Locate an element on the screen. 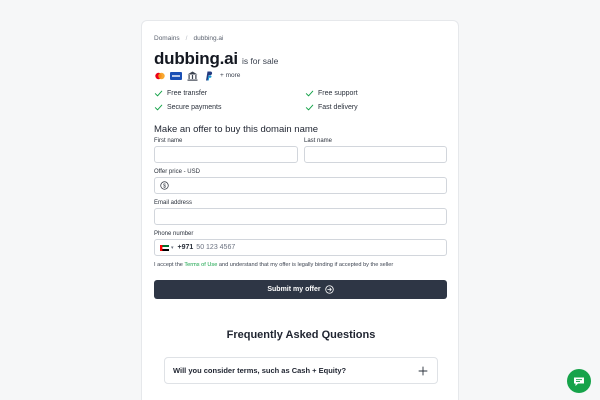 This screenshot has width=600, height=400. phone-placeholder: 50 123 4567 is located at coordinates (216, 247).